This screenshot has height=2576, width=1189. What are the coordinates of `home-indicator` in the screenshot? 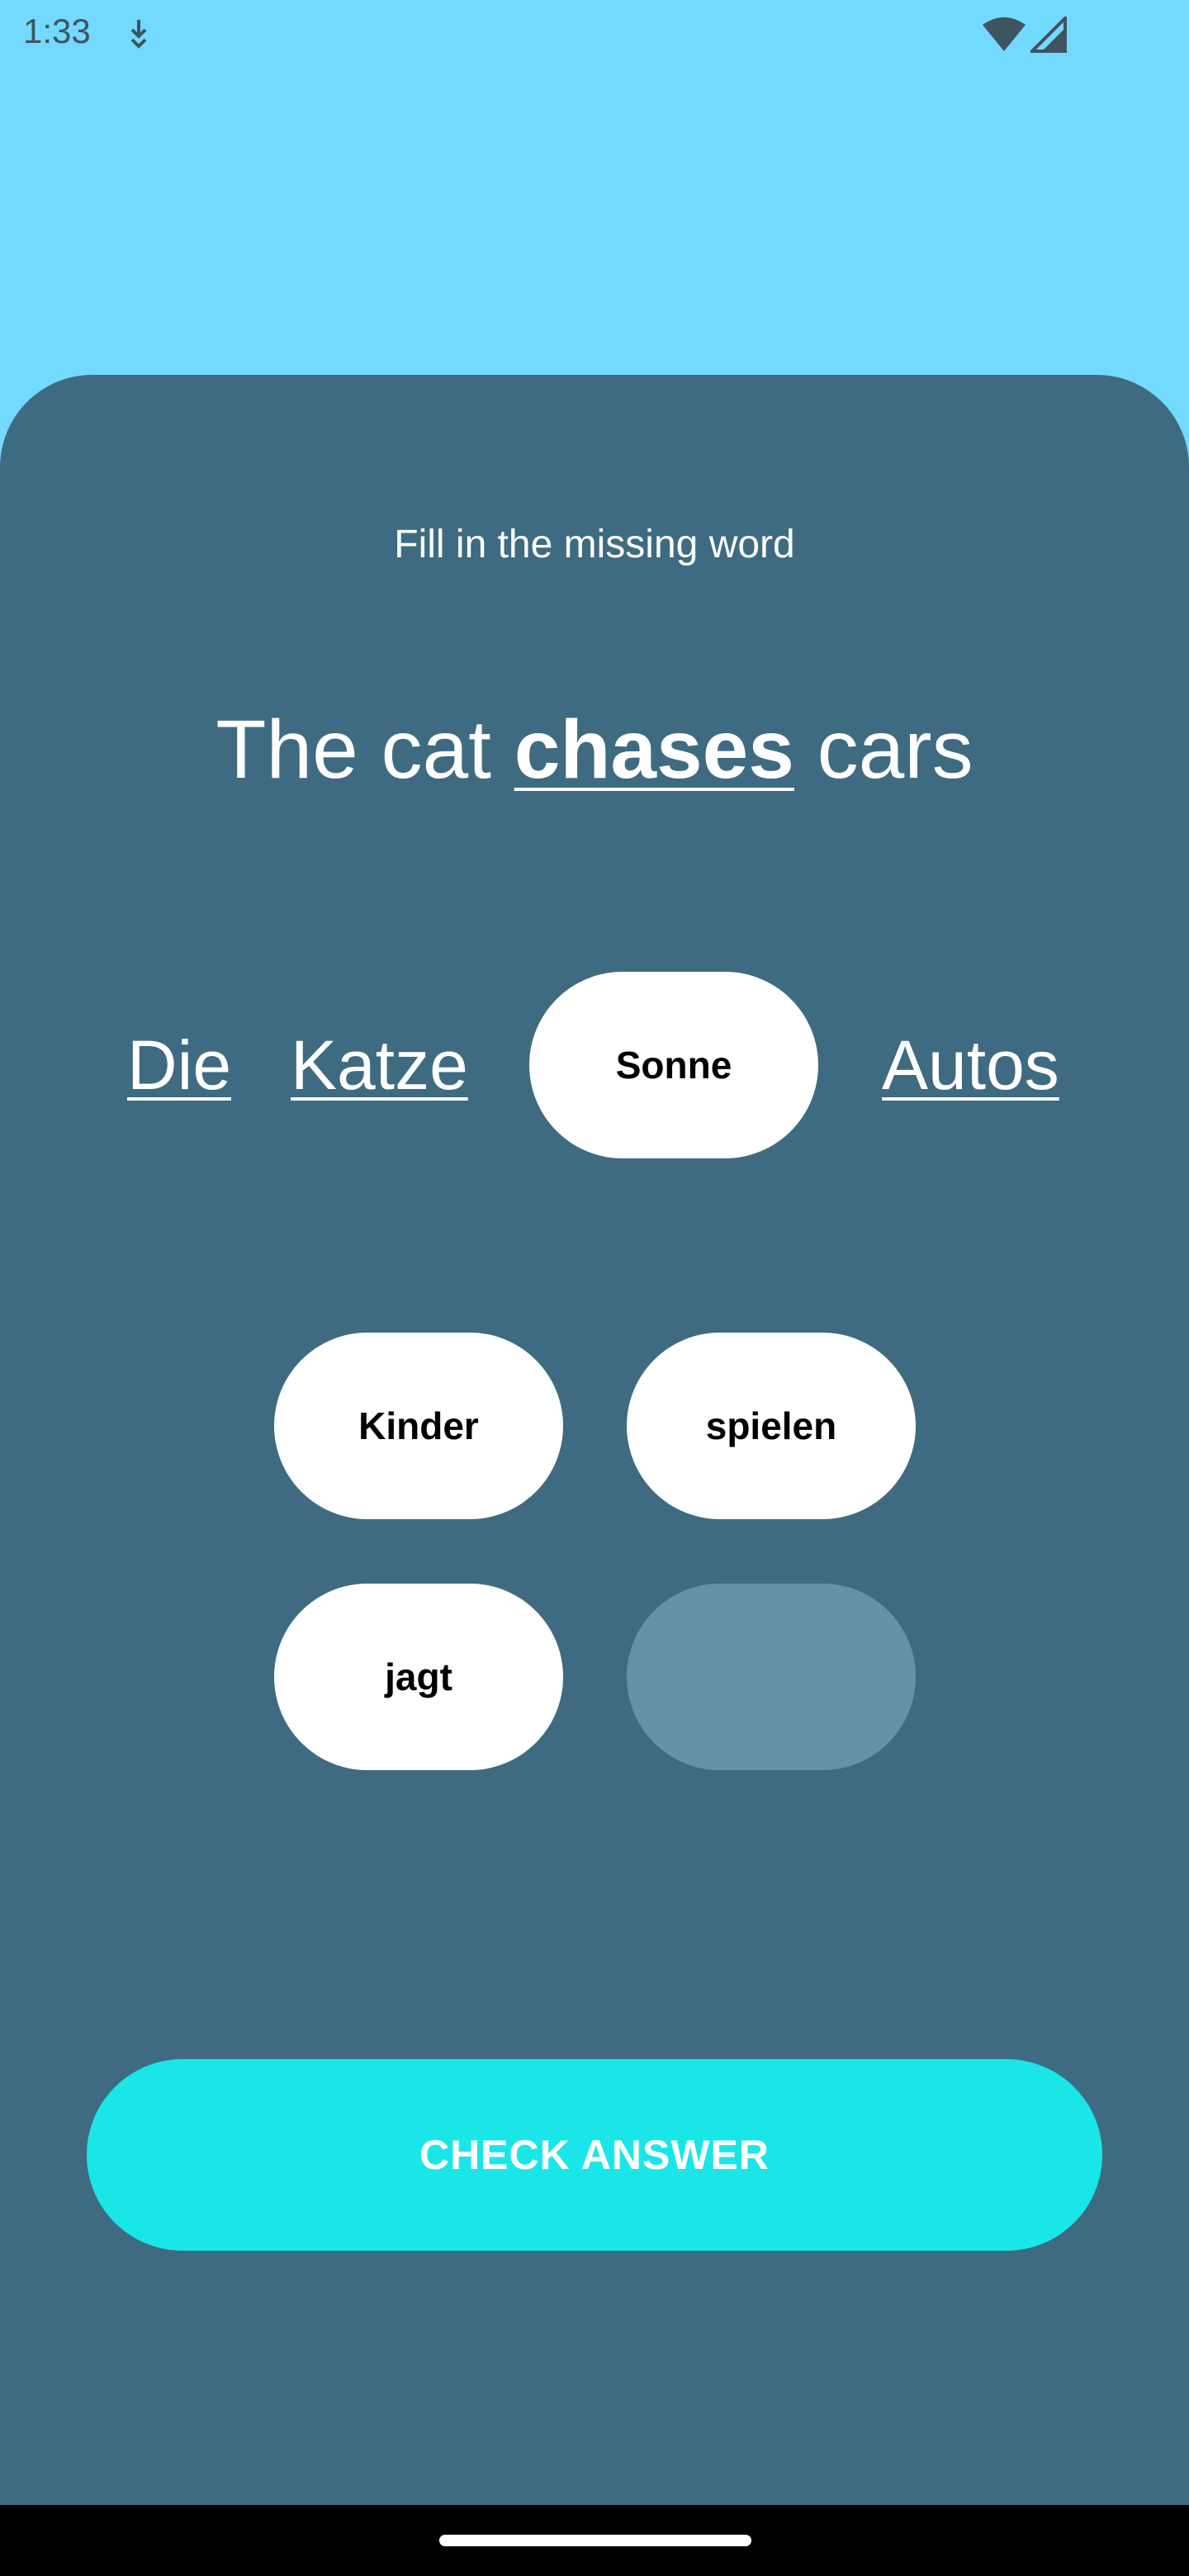 It's located at (595, 2540).